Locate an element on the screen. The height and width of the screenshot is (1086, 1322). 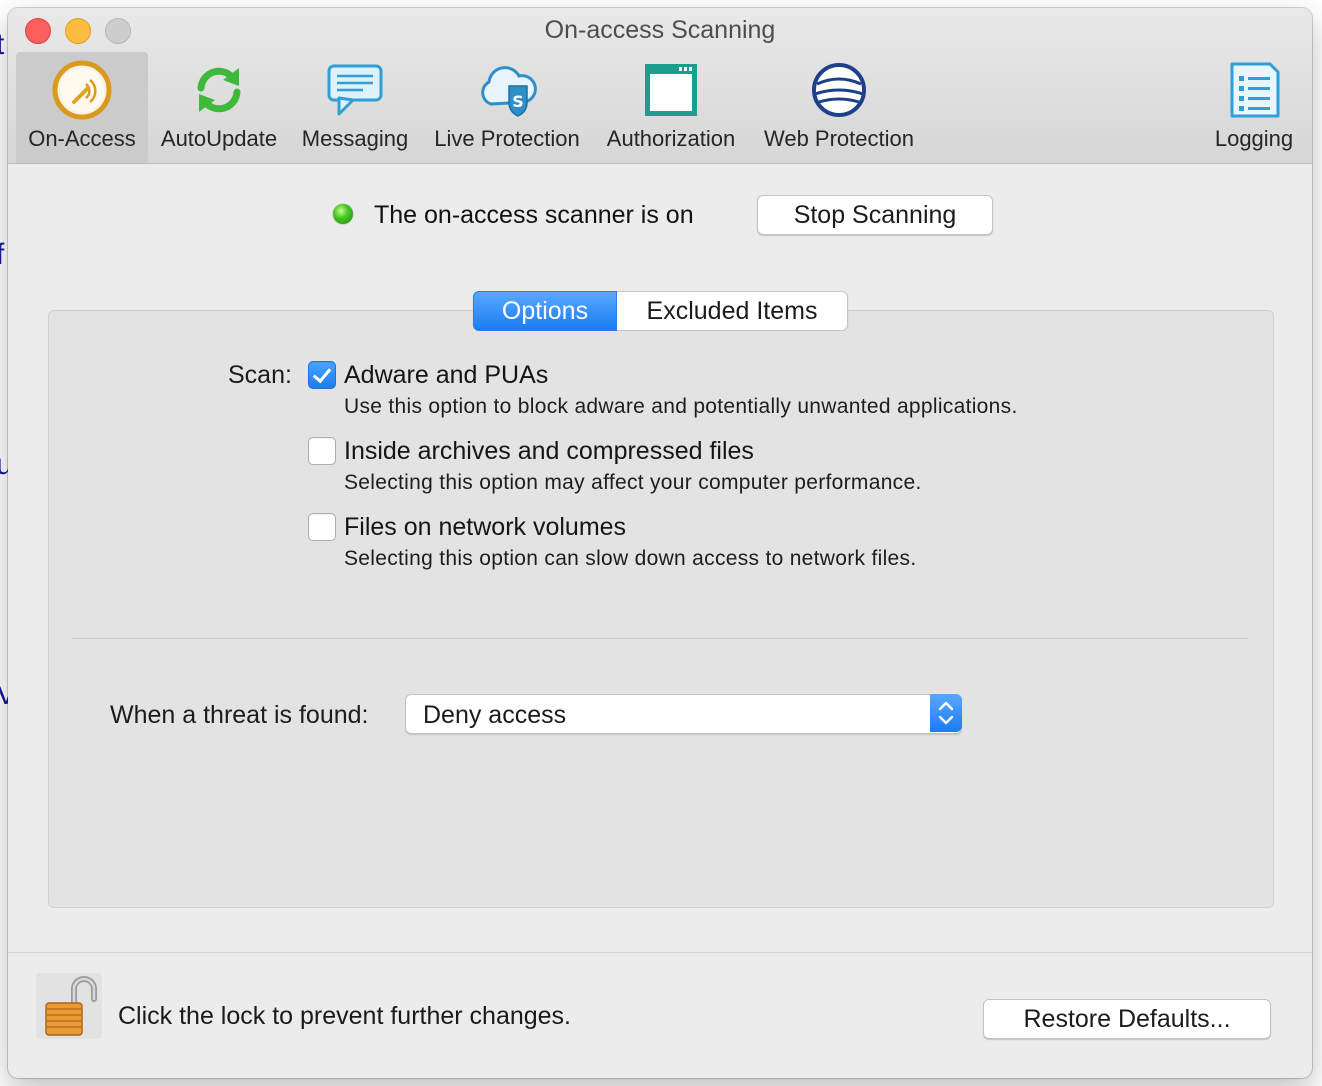
toolbar-item-authorization: Authorization is located at coordinates (671, 107).